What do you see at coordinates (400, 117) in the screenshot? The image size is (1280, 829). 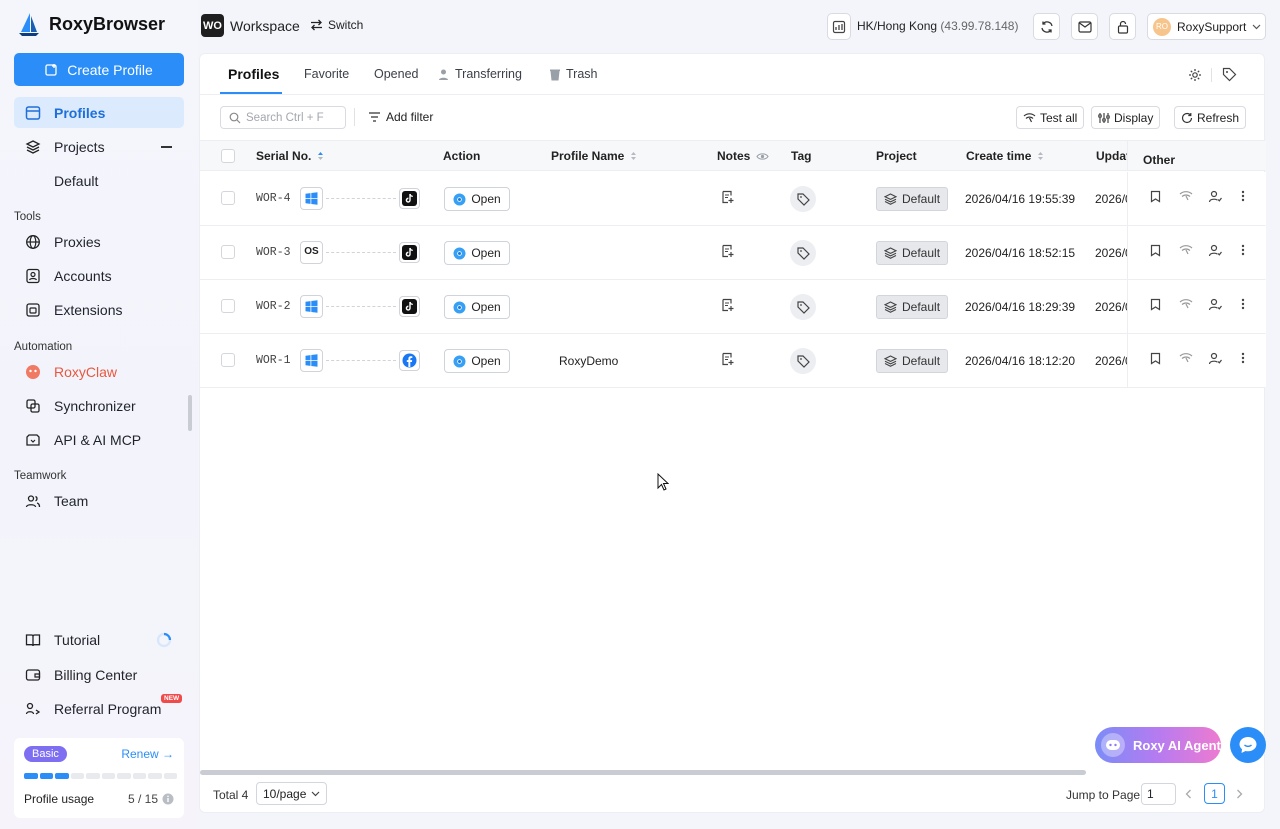 I see `add-filter-button: Add filter` at bounding box center [400, 117].